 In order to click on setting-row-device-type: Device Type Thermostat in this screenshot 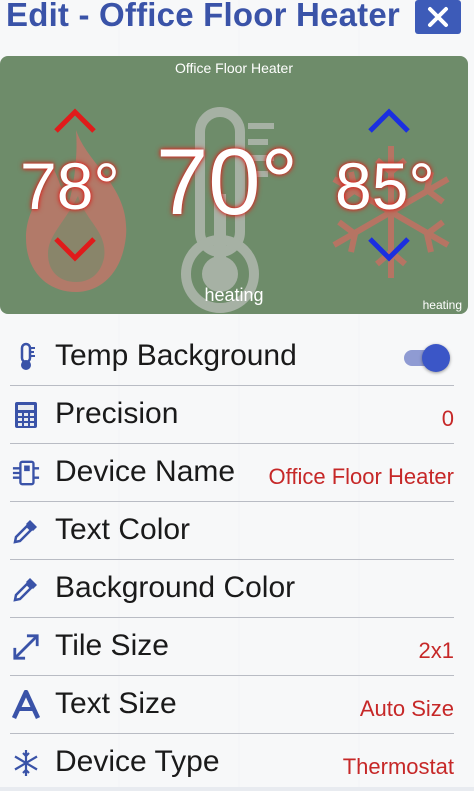, I will do `click(232, 762)`.